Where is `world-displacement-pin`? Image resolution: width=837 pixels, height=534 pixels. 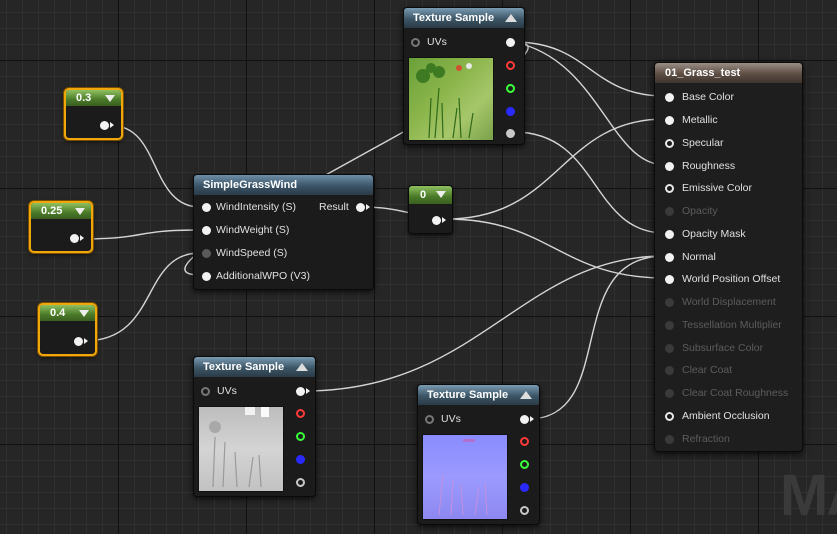 world-displacement-pin is located at coordinates (669, 302).